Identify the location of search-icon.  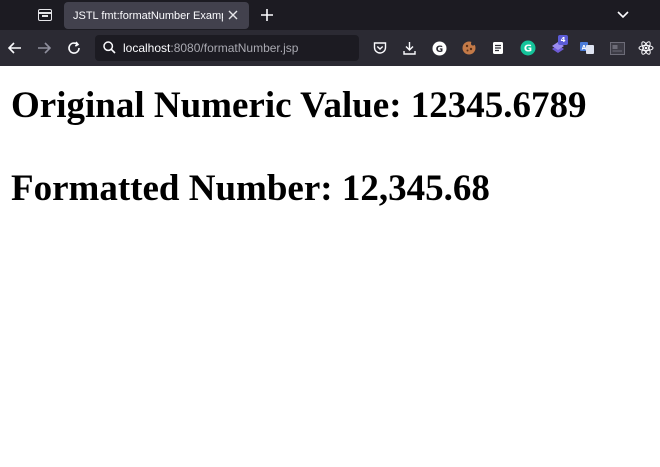
(109, 48).